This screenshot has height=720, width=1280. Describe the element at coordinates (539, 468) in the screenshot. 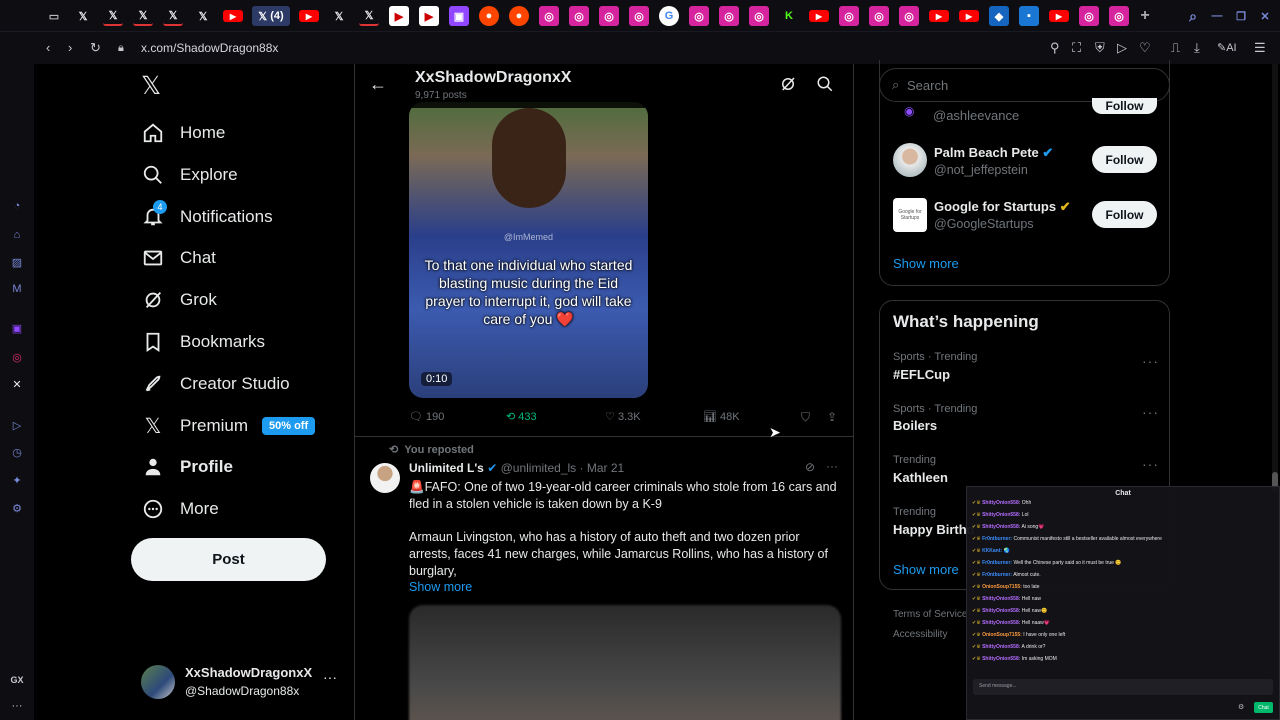

I see `author-handle: @unlimited_ls` at that location.